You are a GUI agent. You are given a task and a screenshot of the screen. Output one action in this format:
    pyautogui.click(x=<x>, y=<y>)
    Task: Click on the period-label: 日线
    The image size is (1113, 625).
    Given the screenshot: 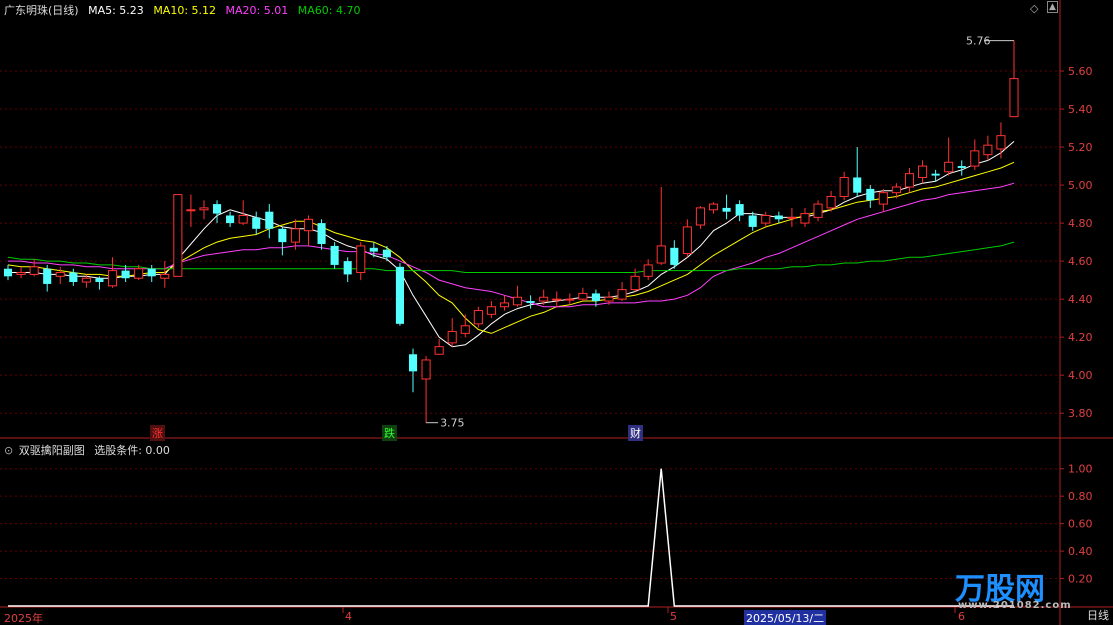 What is the action you would take?
    pyautogui.click(x=1098, y=615)
    